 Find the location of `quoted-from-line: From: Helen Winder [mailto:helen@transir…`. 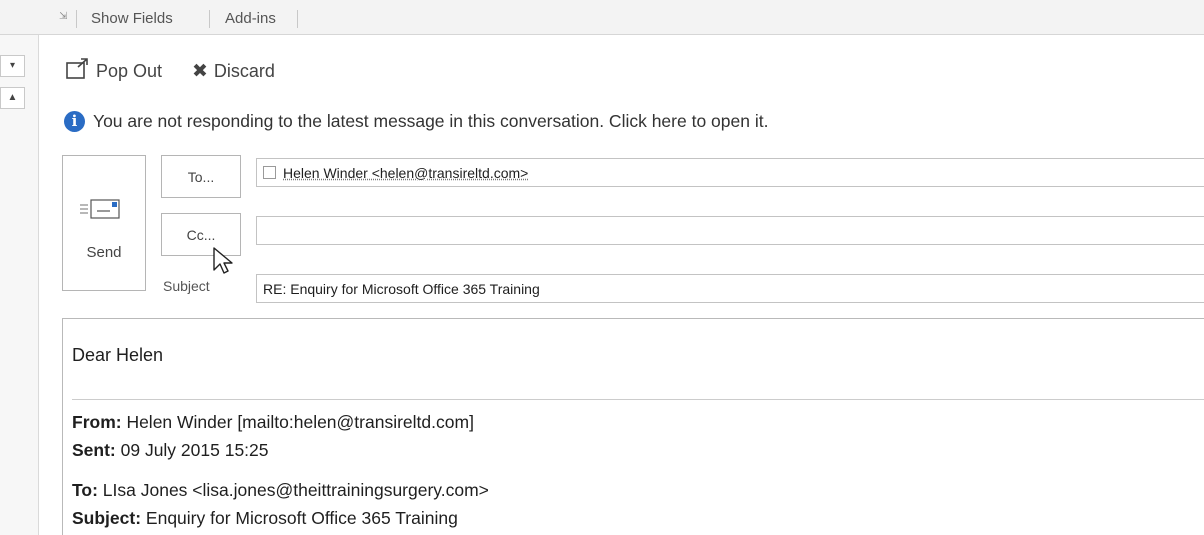

quoted-from-line: From: Helen Winder [mailto:helen@transir… is located at coordinates (273, 422).